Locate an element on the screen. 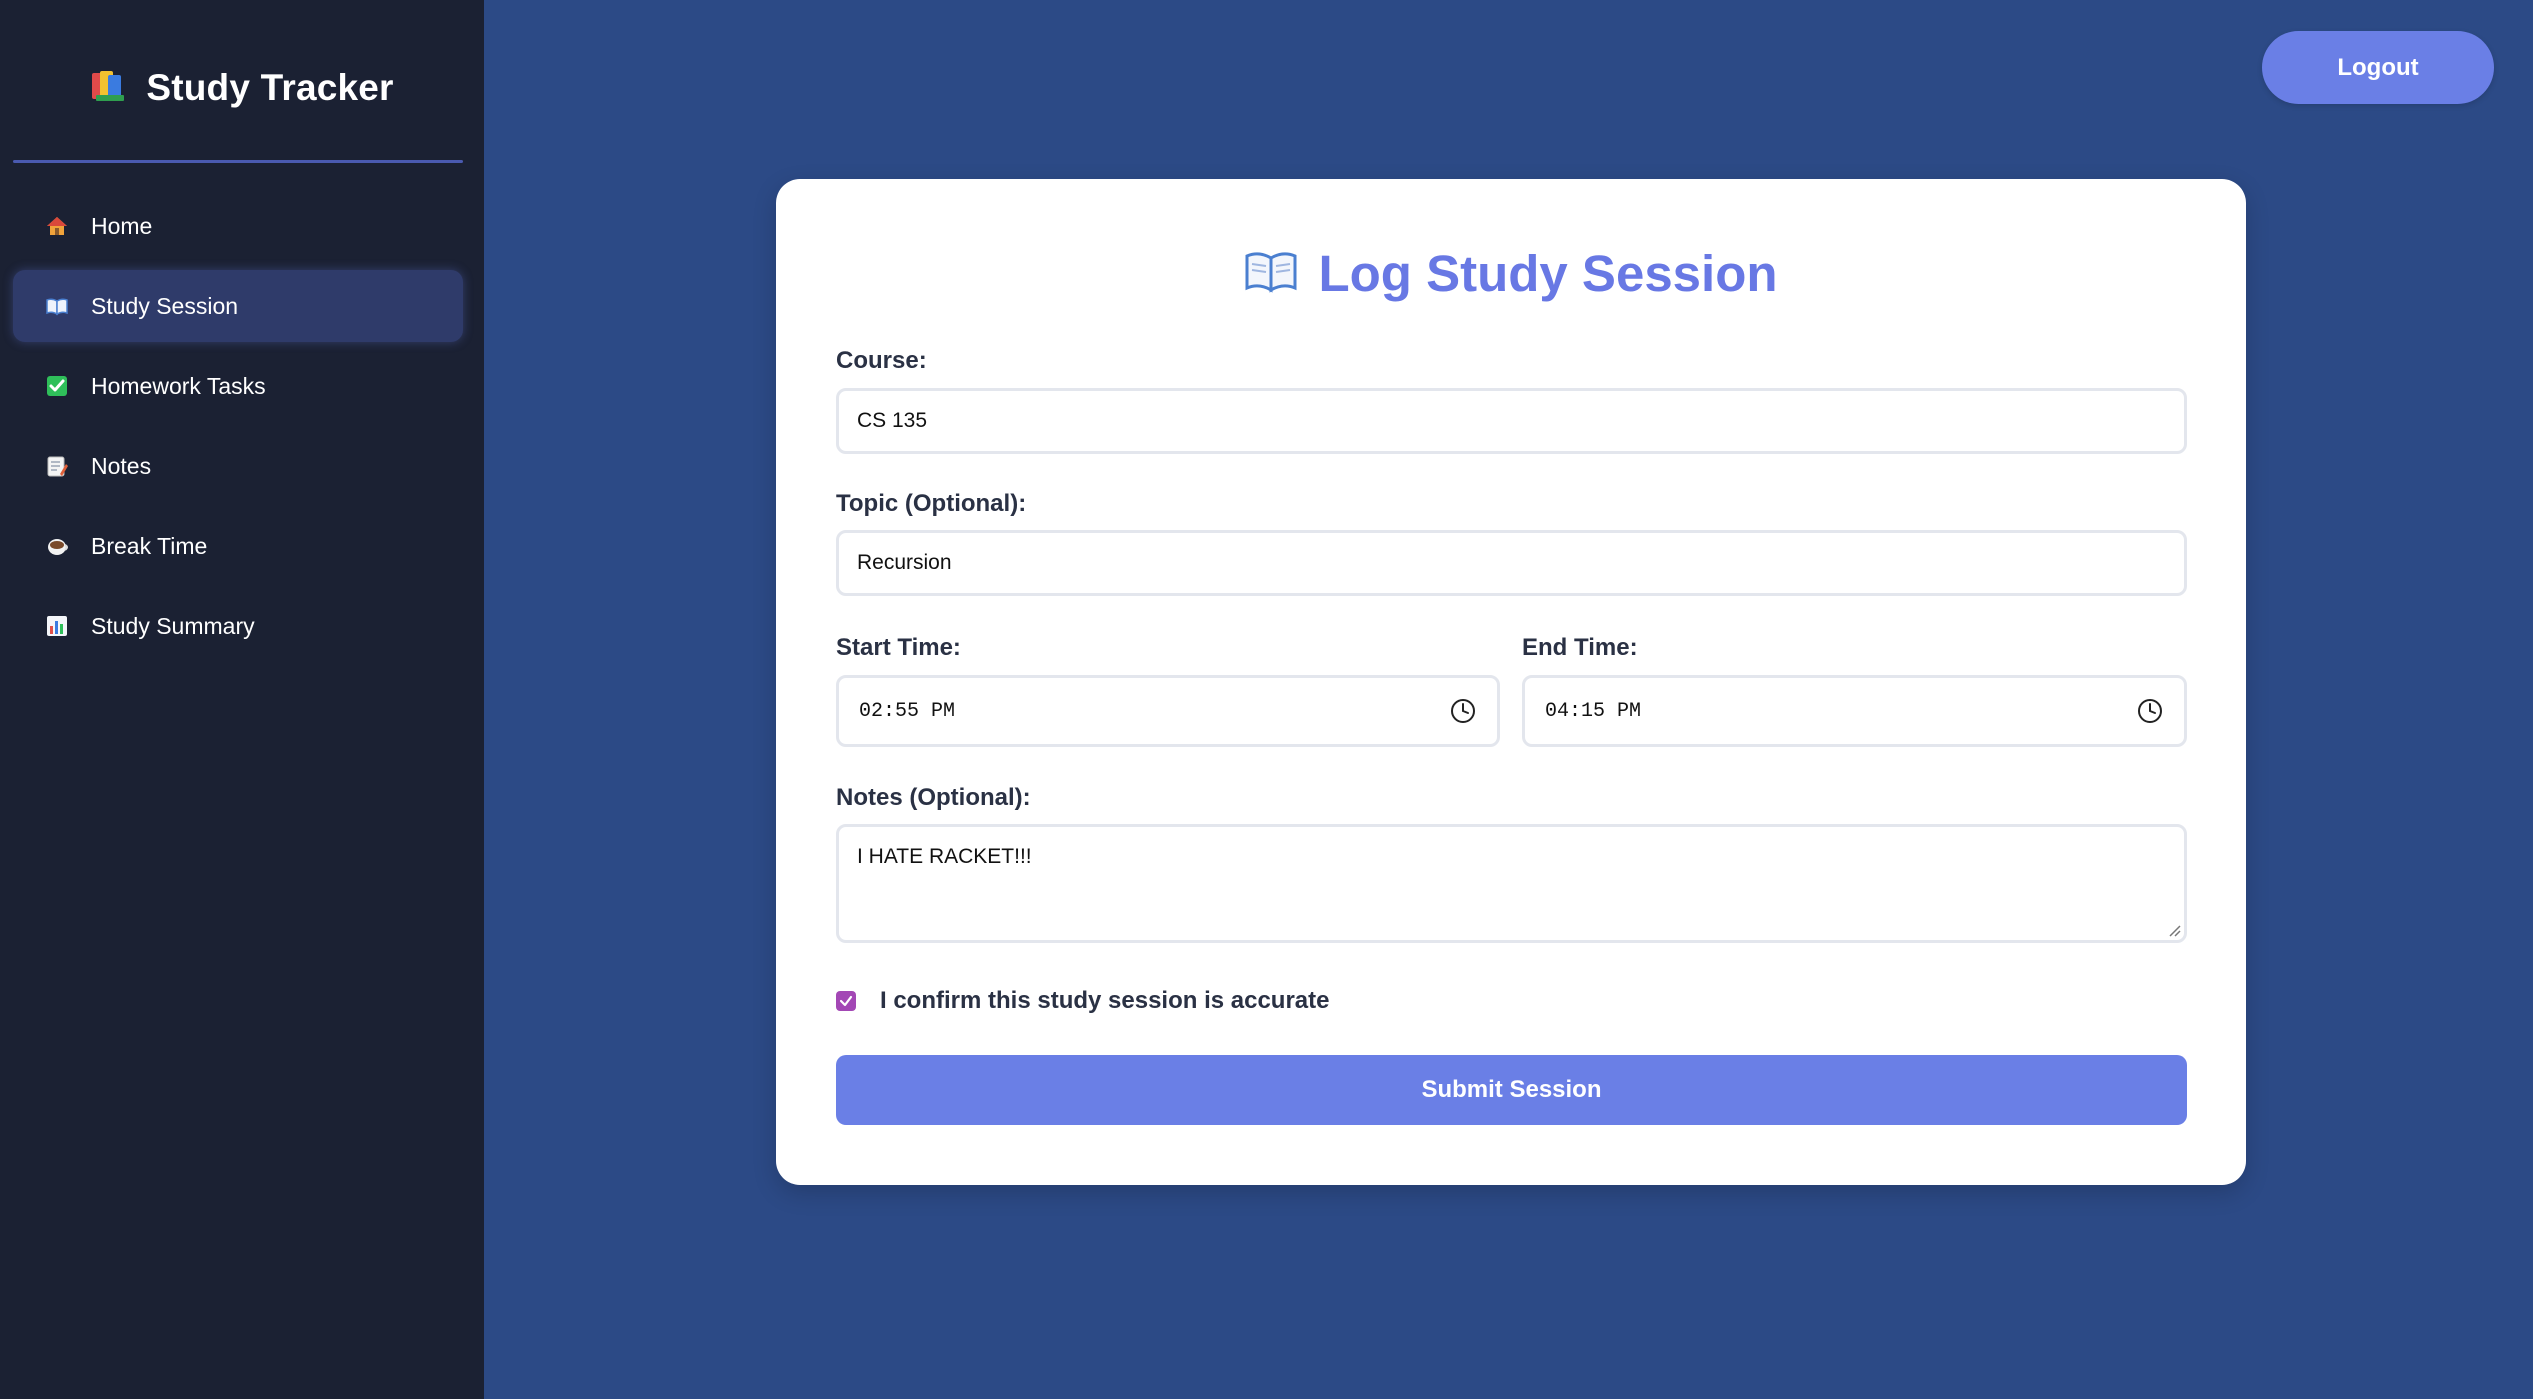 The height and width of the screenshot is (1399, 2533). app-title: Study Tracker is located at coordinates (270, 87).